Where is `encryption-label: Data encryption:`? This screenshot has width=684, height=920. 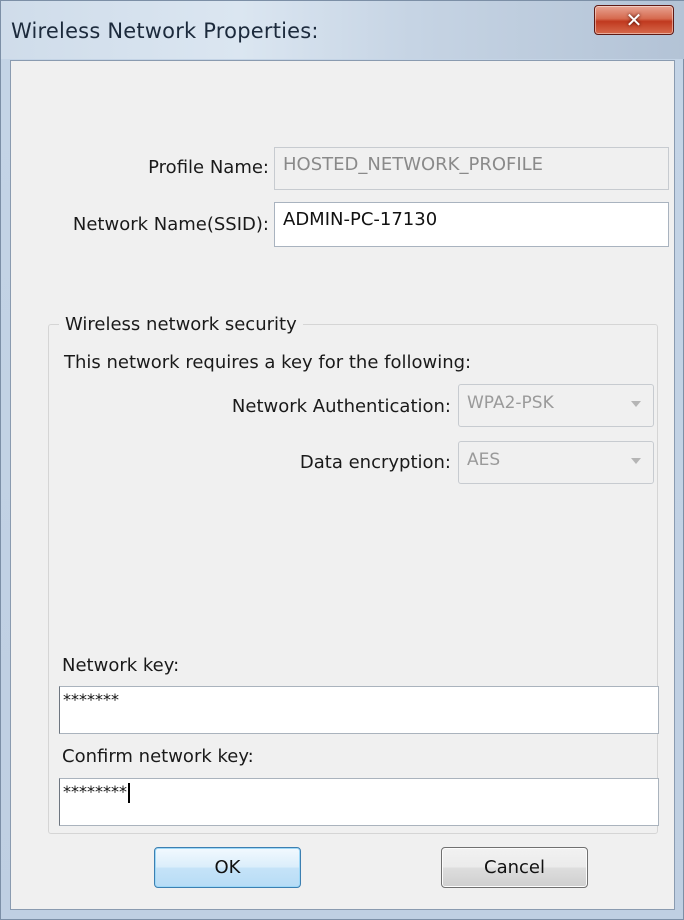
encryption-label: Data encryption: is located at coordinates (375, 462).